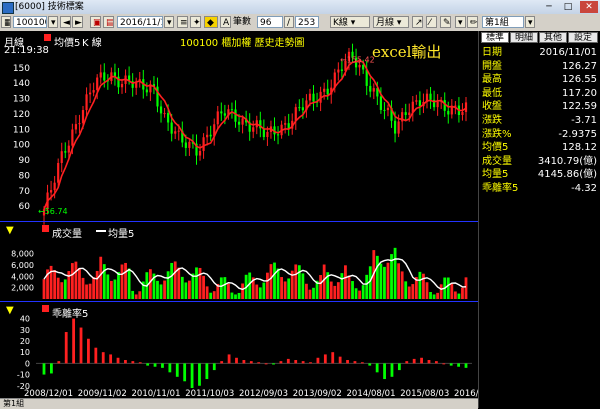 This screenshot has height=409, width=600. Describe the element at coordinates (503, 22) in the screenshot. I see `layout-select: 第1組` at that location.